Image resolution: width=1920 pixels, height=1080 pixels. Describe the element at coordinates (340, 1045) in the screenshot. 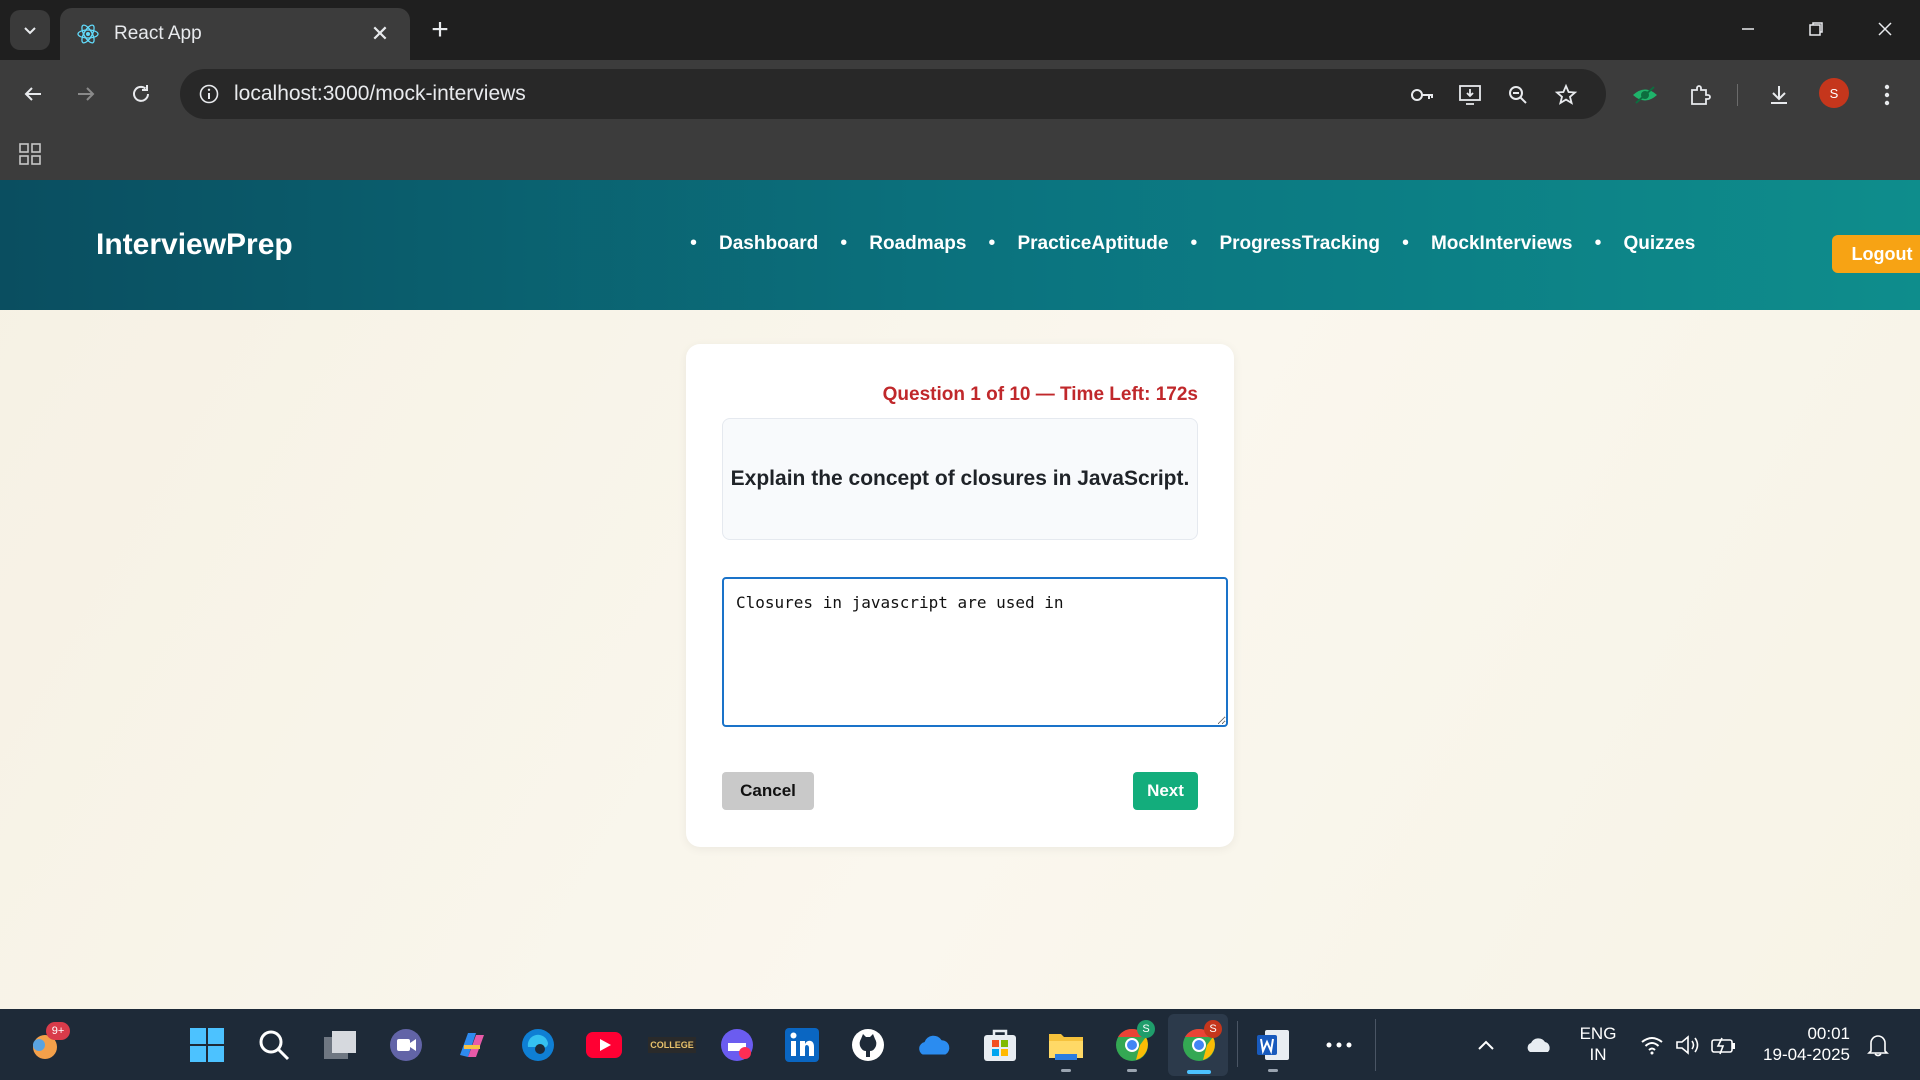

I see `task-view-icon` at that location.